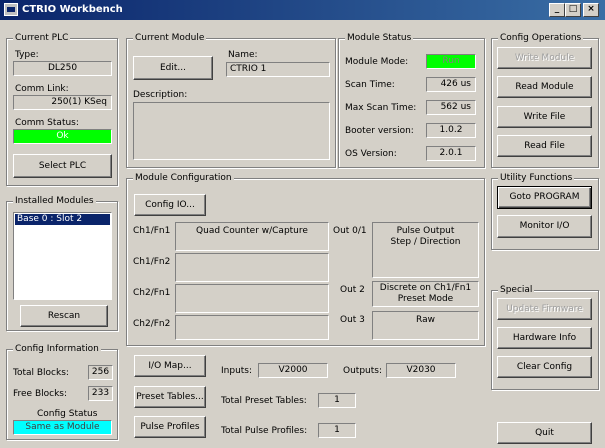  Describe the element at coordinates (100, 372) in the screenshot. I see `total-blocks-field: 256` at that location.